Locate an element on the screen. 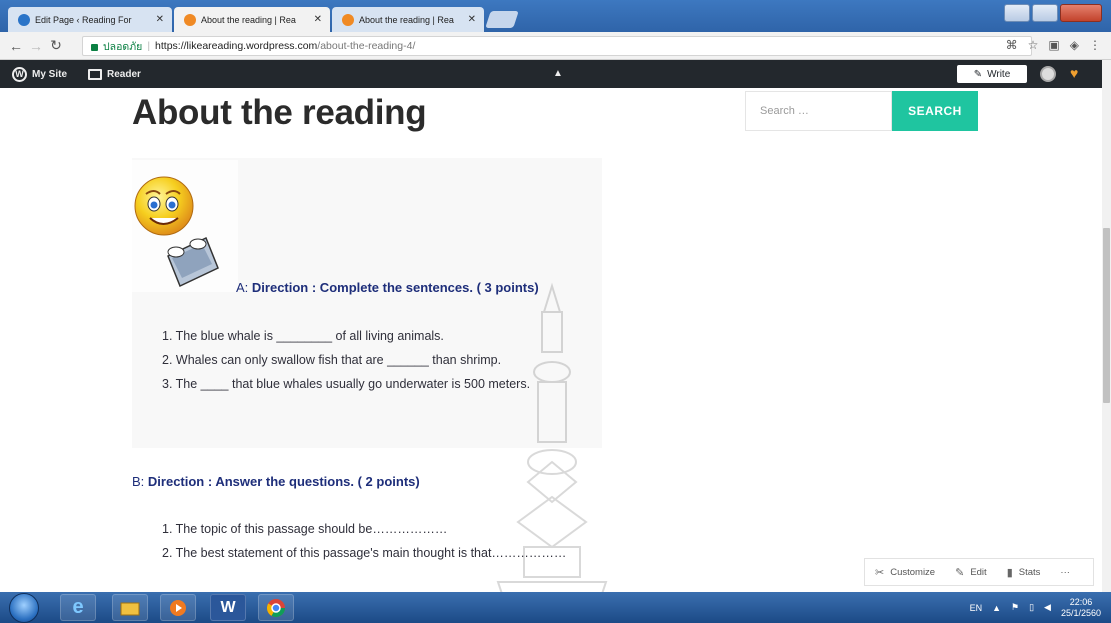 The height and width of the screenshot is (623, 1111). extension-leaf-icon: ◈ is located at coordinates (1074, 45).